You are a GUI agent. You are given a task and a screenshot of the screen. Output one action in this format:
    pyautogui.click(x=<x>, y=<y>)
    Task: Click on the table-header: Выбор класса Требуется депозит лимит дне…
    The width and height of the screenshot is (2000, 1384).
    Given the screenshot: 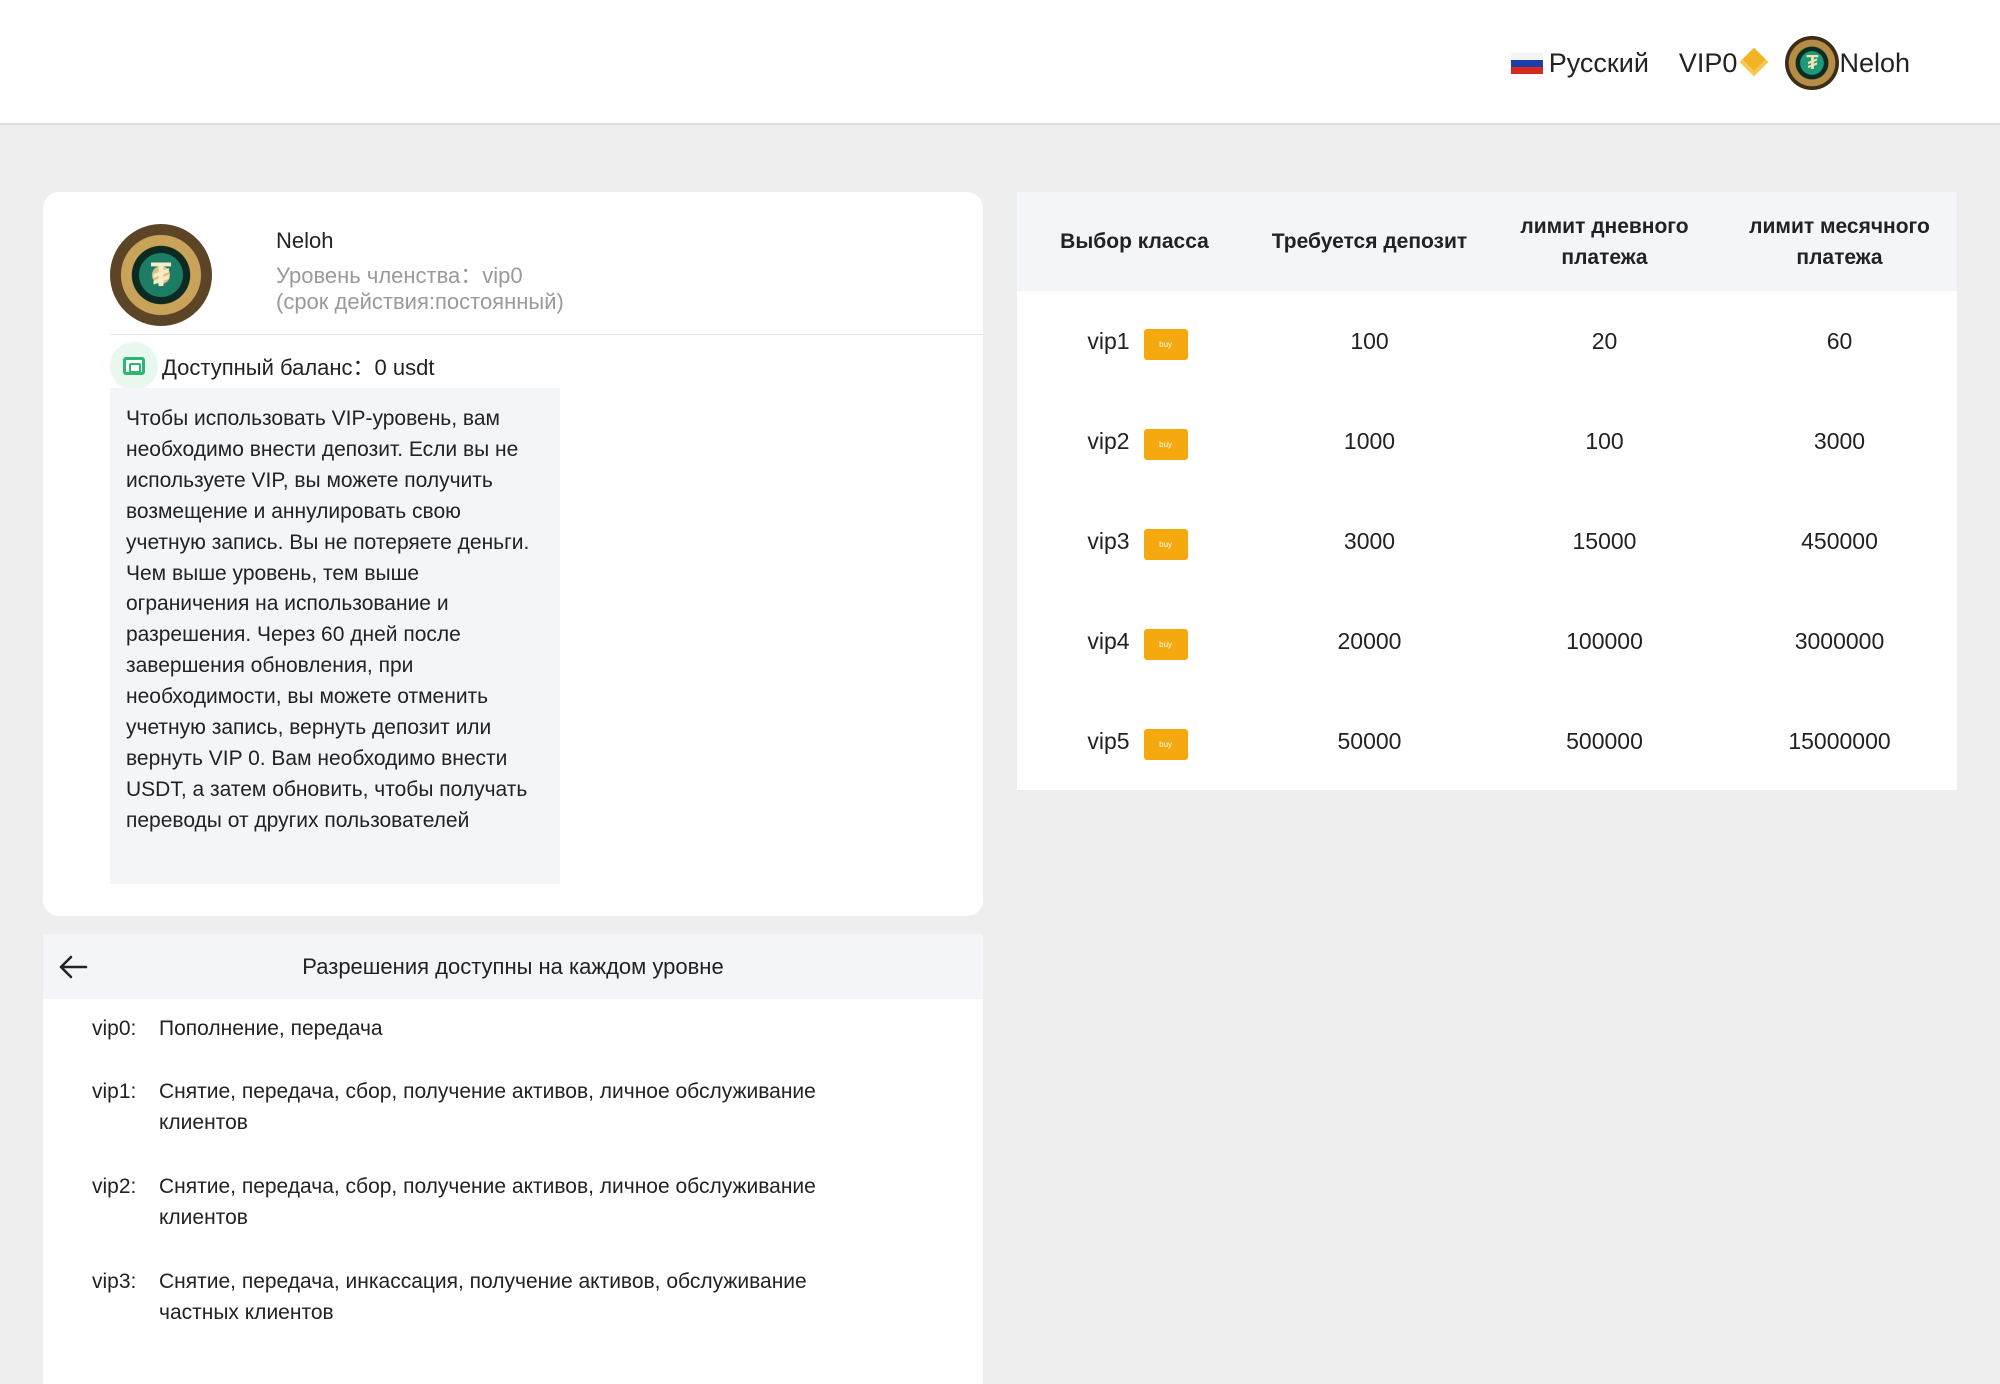 What is the action you would take?
    pyautogui.click(x=1487, y=241)
    